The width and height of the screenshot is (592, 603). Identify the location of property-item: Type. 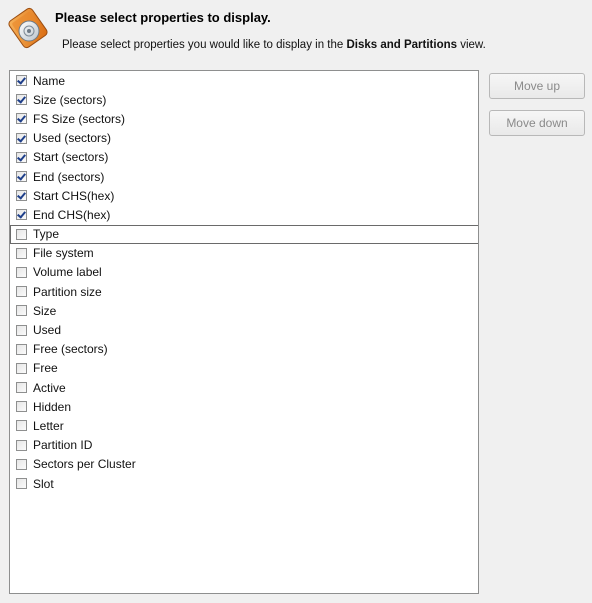
(244, 234).